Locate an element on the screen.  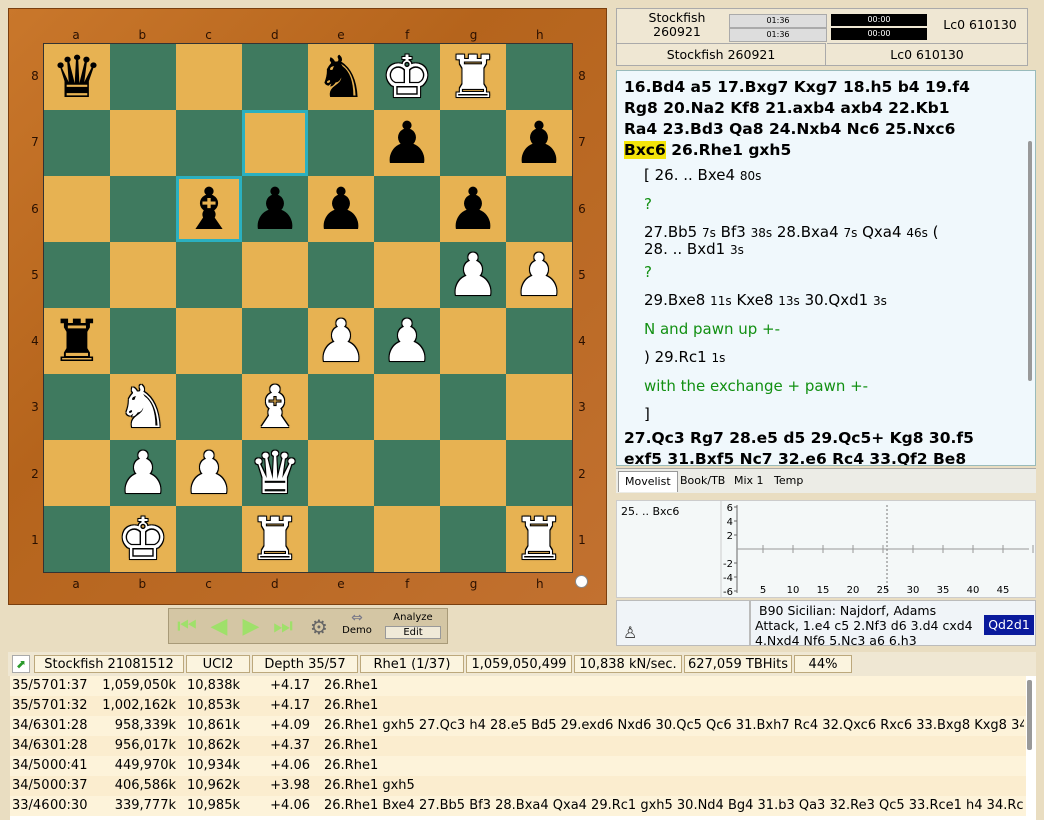
square-h6 is located at coordinates (539, 209).